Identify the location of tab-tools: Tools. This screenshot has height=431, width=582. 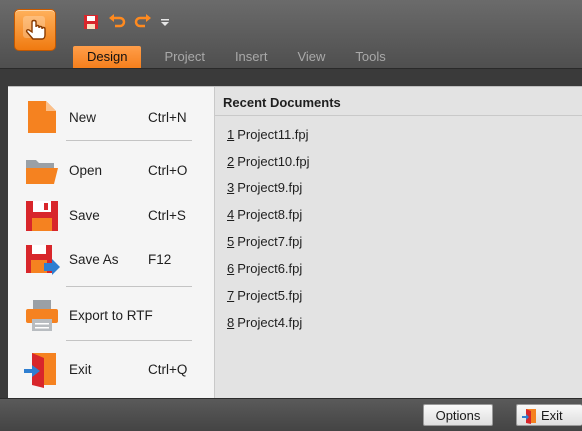
(370, 57).